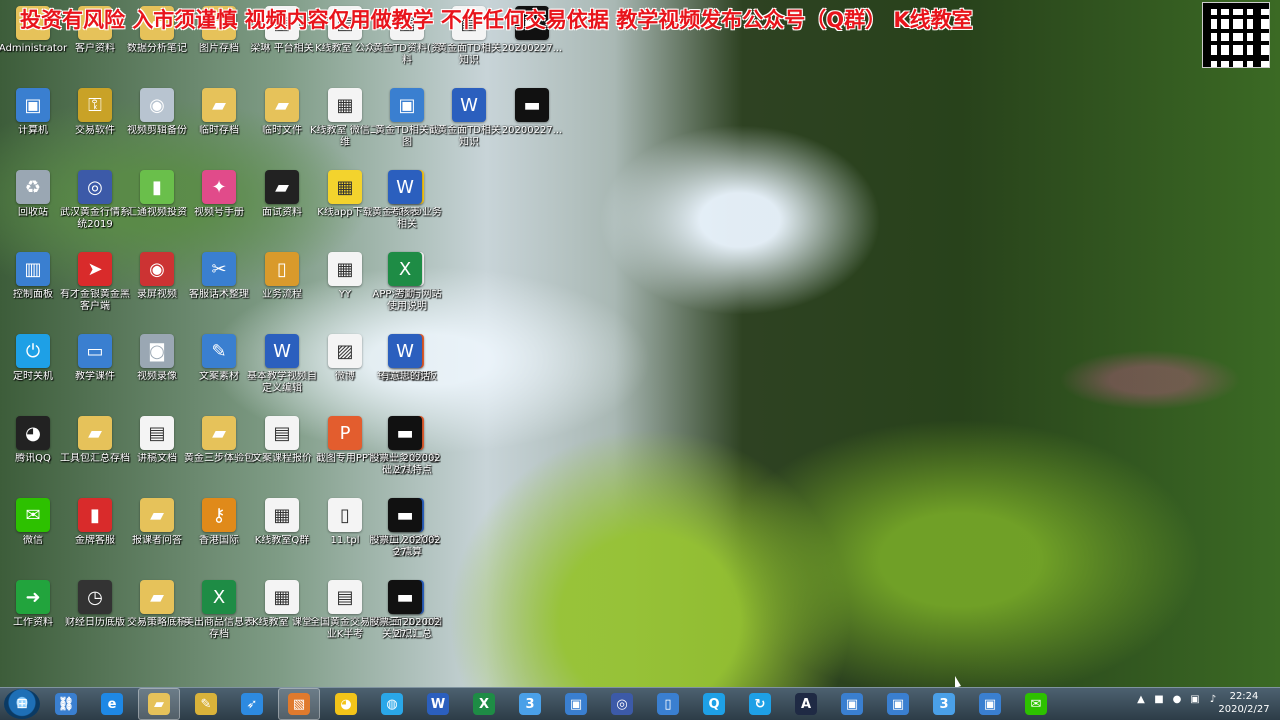 The height and width of the screenshot is (720, 1280). Describe the element at coordinates (392, 704) in the screenshot. I see `globe-icon: ◍` at that location.